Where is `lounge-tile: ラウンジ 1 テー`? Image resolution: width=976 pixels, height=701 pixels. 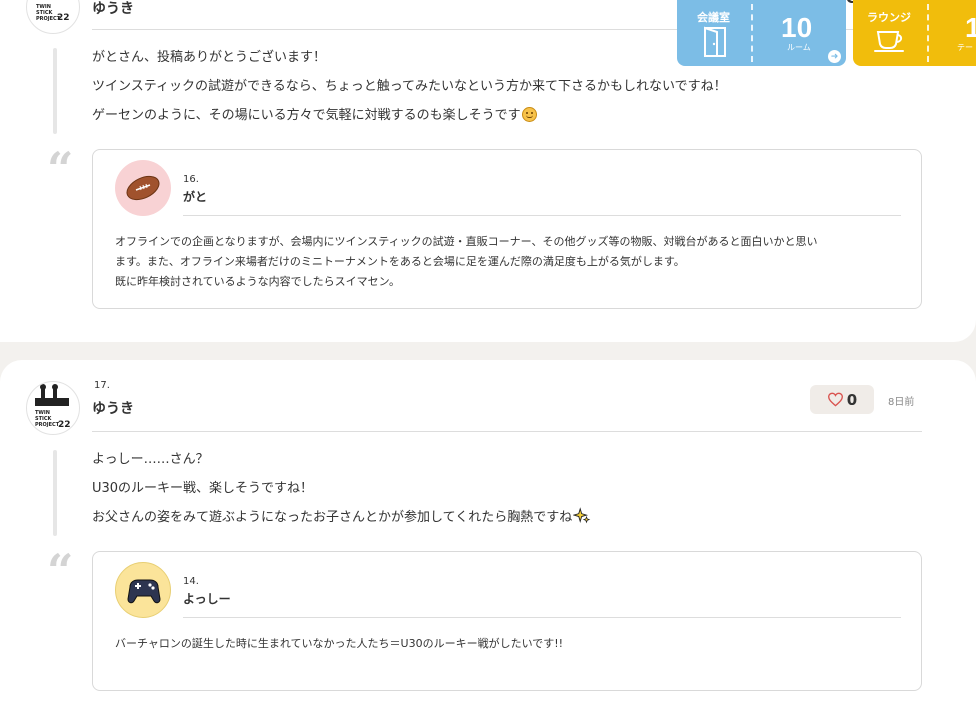 lounge-tile: ラウンジ 1 テー is located at coordinates (914, 33).